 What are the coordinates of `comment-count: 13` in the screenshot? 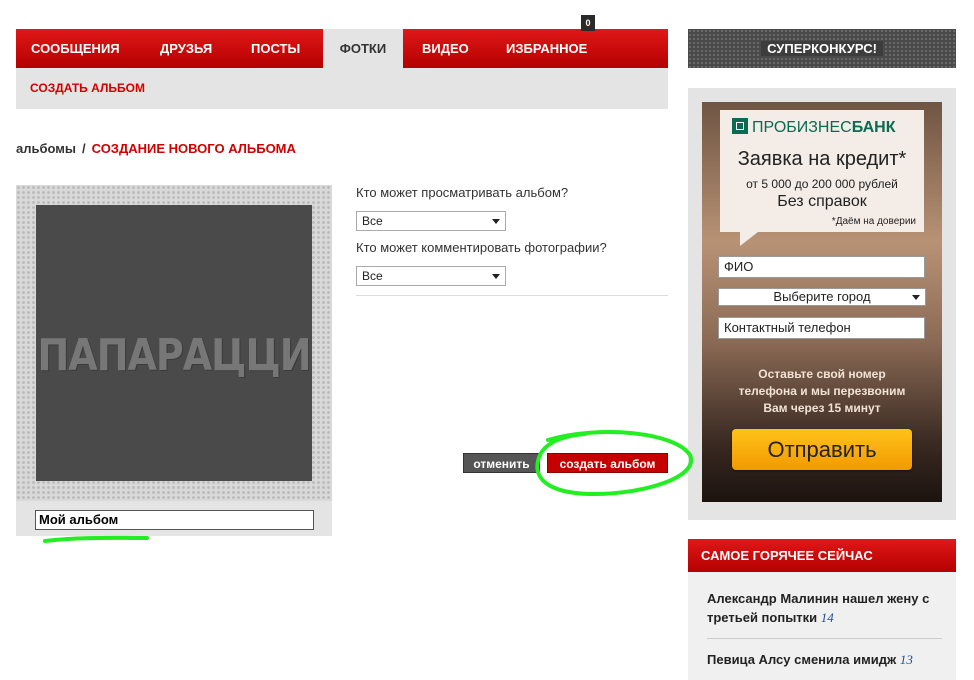 It's located at (906, 659).